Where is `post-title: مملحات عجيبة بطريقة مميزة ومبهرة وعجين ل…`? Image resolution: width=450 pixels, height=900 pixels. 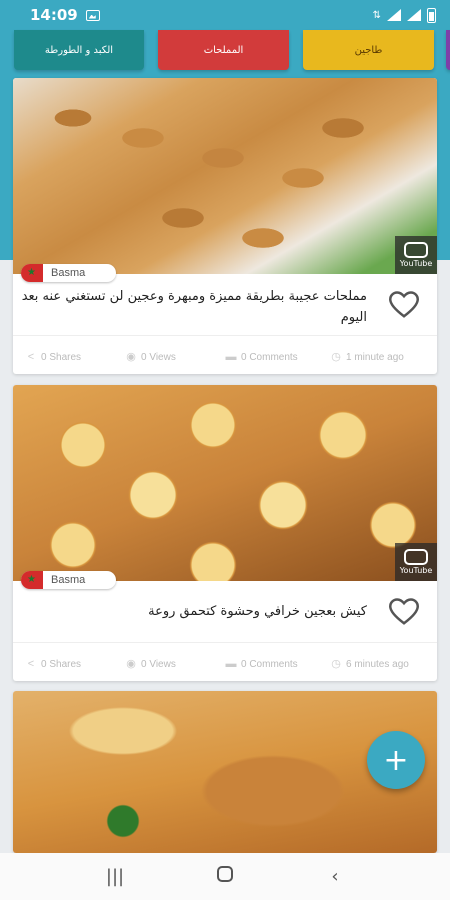 post-title: مملحات عجيبة بطريقة مميزة ومبهرة وعجين ل… is located at coordinates (194, 307).